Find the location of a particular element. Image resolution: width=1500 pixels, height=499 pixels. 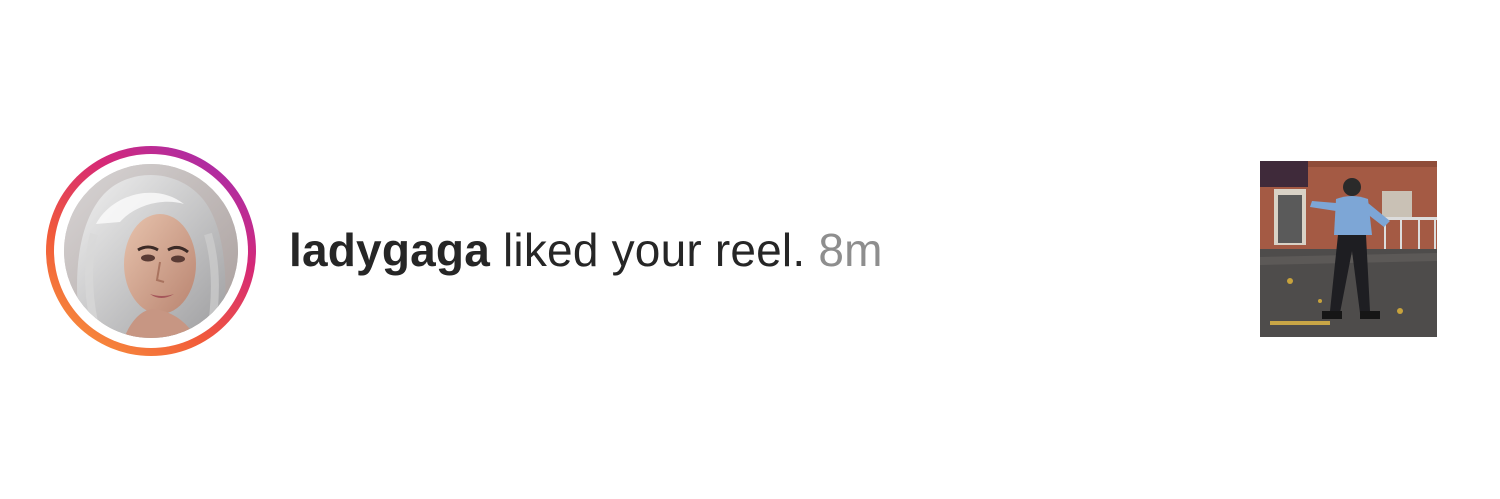

avatar is located at coordinates (151, 251).